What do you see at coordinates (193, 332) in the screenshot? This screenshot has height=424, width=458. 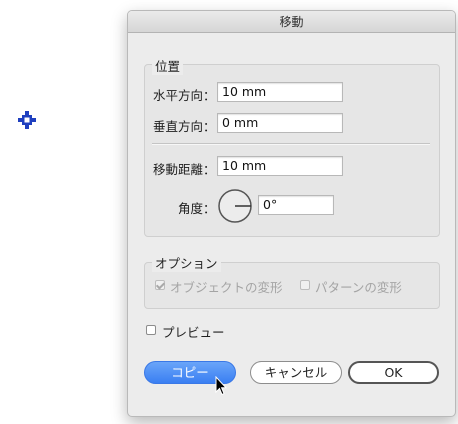 I see `preview-label: プレビュー` at bounding box center [193, 332].